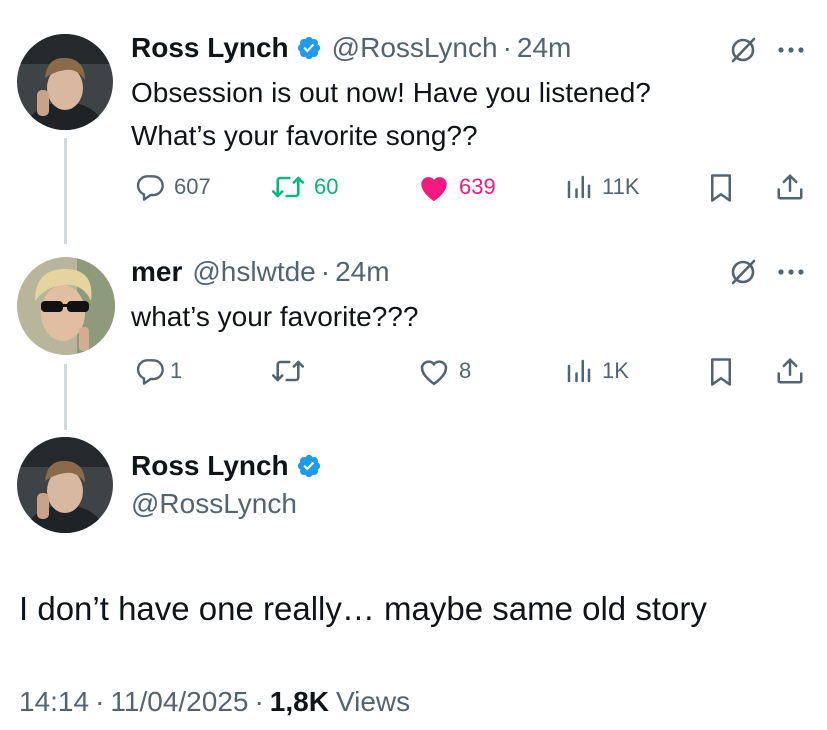 This screenshot has width=827, height=730. I want to click on like-button: 8, so click(444, 371).